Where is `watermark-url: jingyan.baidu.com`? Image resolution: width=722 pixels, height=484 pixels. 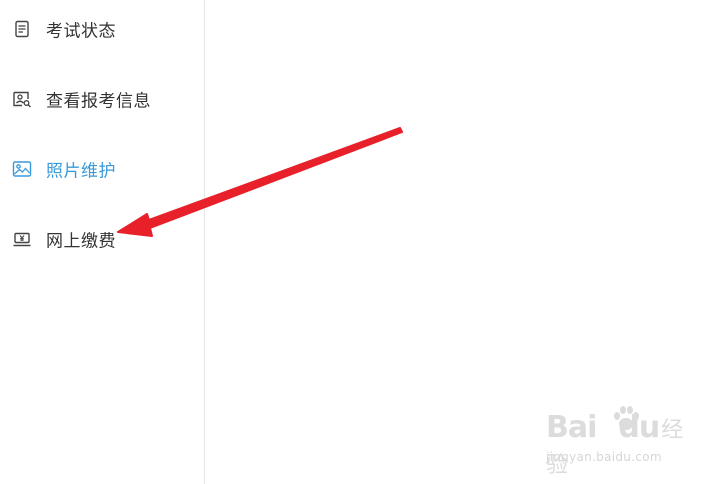 watermark-url: jingyan.baidu.com is located at coordinates (604, 457).